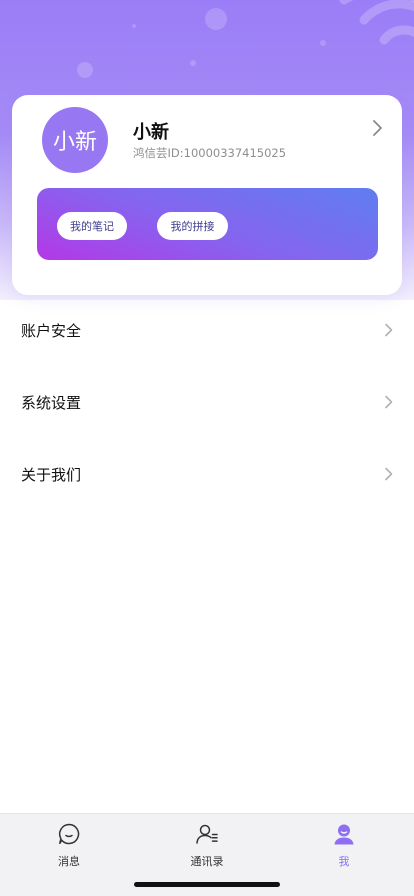  What do you see at coordinates (207, 834) in the screenshot?
I see `contacts-icon` at bounding box center [207, 834].